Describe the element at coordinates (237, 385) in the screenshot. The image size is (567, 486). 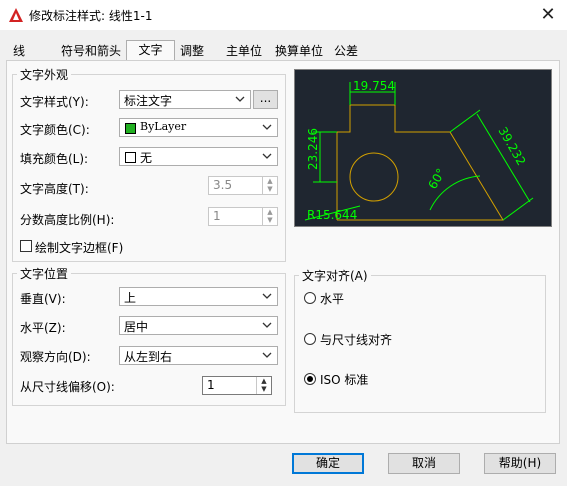
I see `offset-input: 1 ▲ ▼` at that location.